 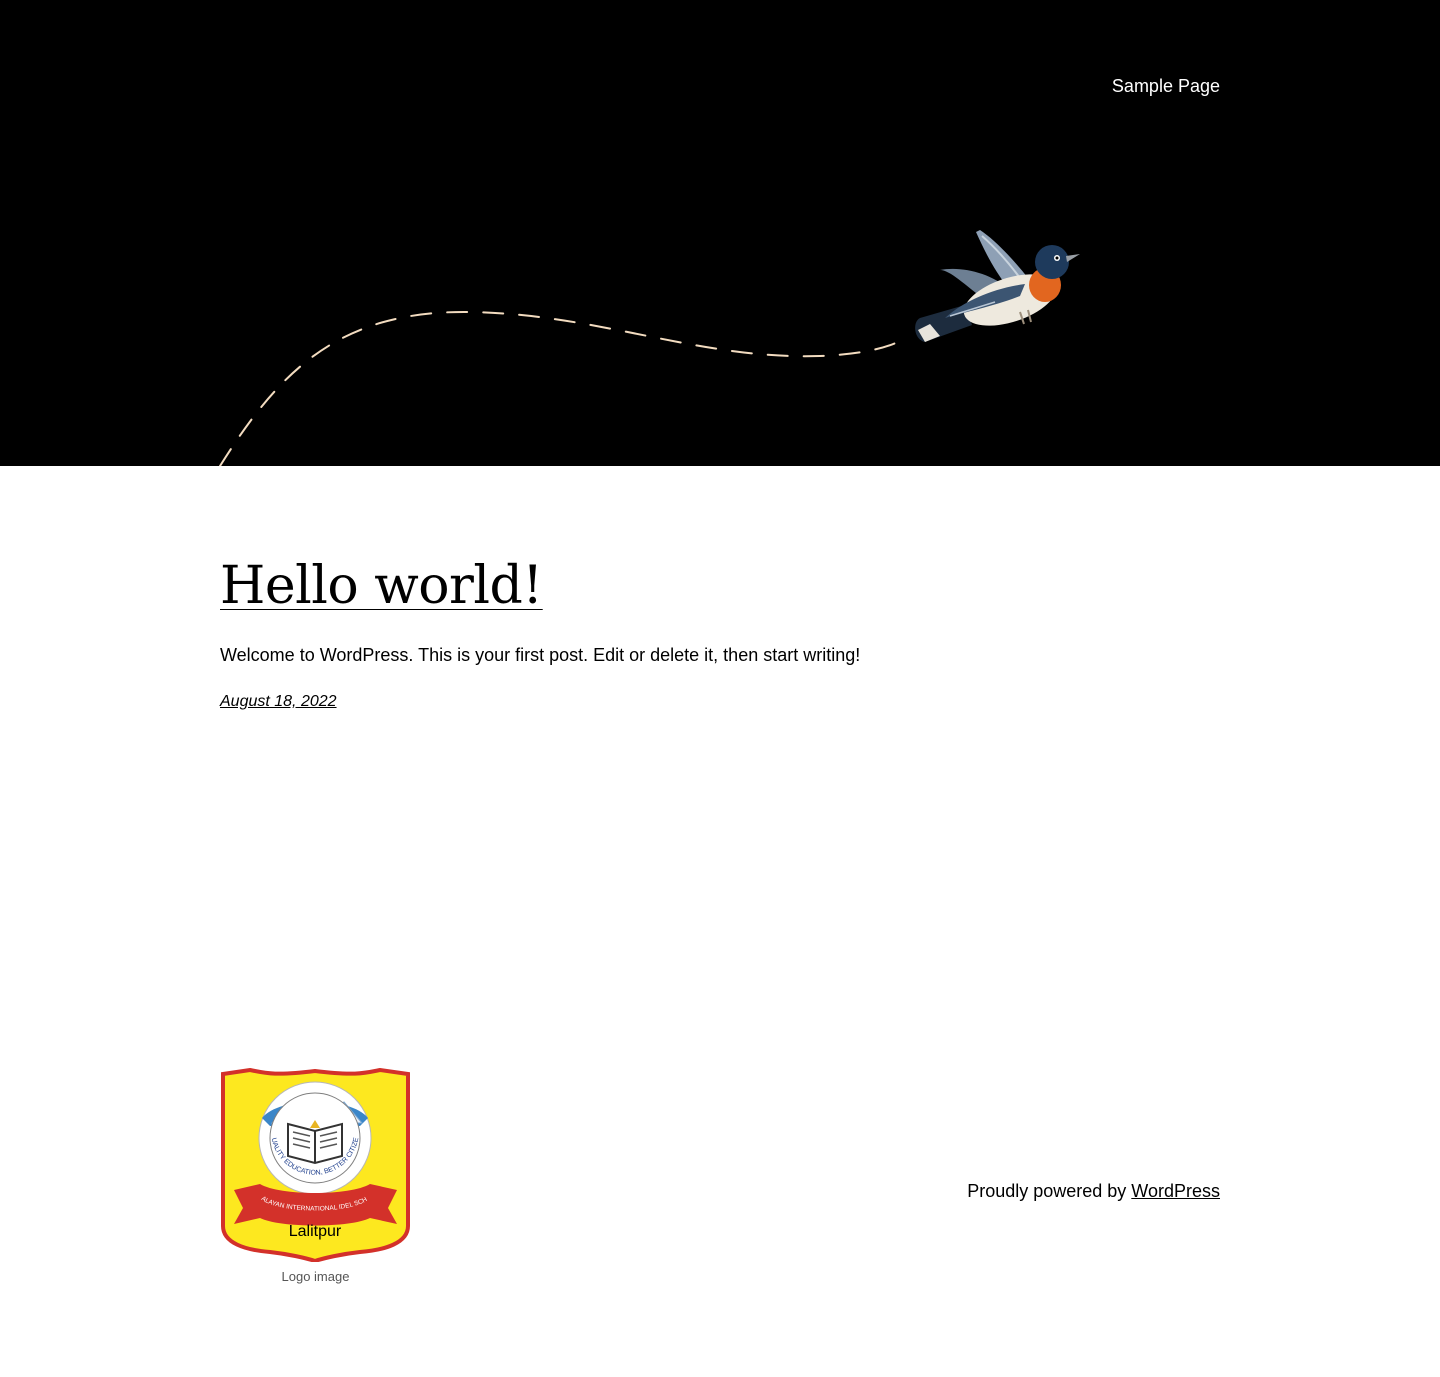 I want to click on header-illustration, so click(x=649, y=348).